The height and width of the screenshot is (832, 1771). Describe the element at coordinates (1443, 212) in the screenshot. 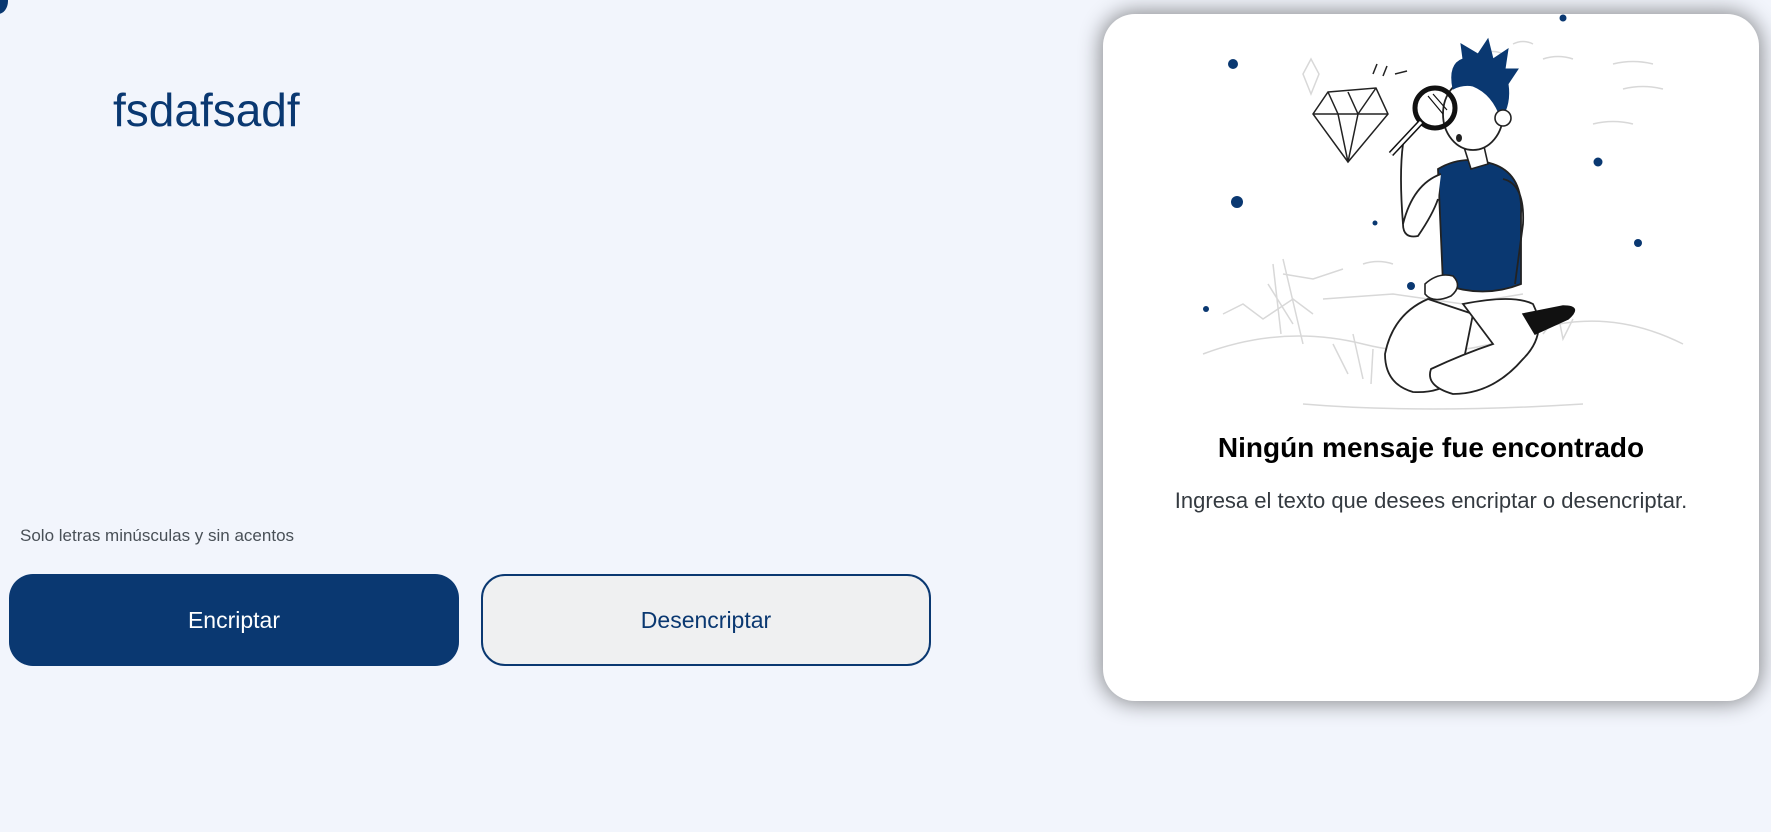

I see `person-magnifying-glass-illustration` at that location.